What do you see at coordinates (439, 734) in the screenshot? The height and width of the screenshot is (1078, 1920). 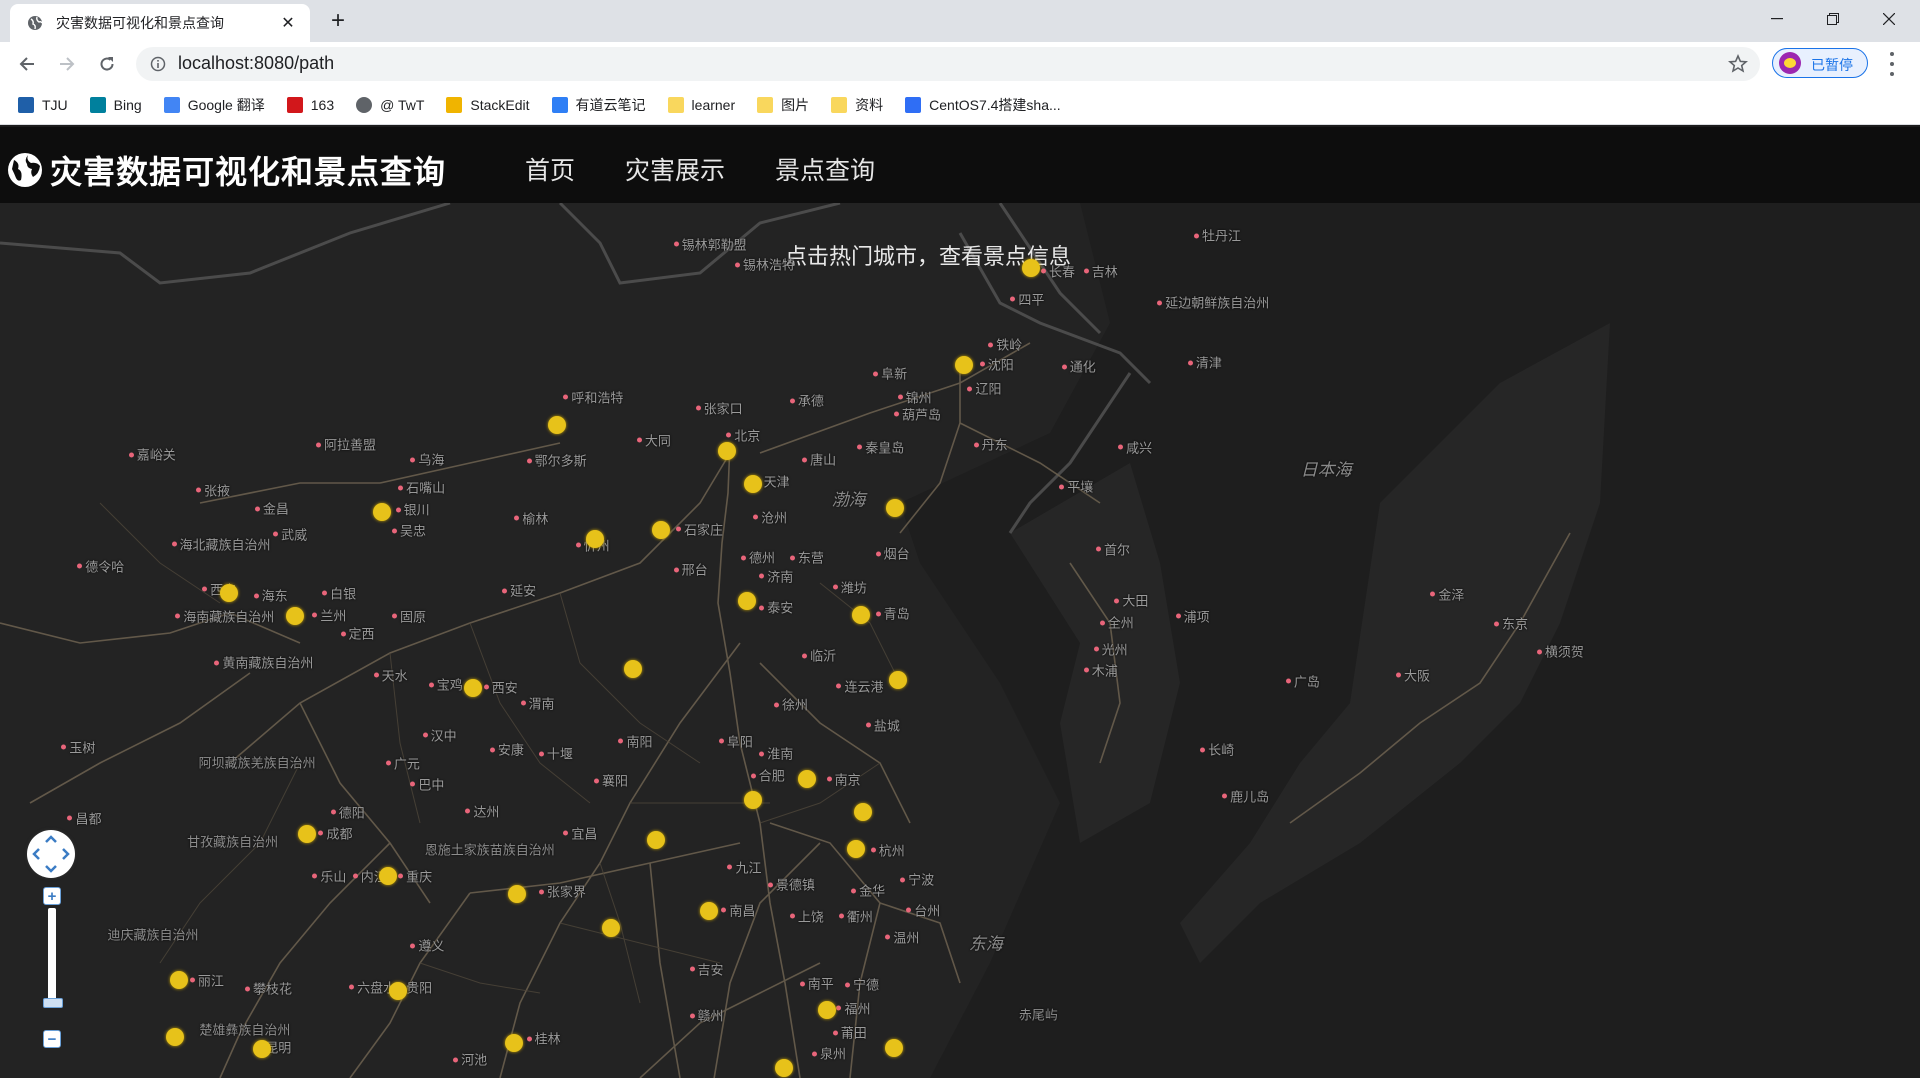 I see `city-label: 汉中` at bounding box center [439, 734].